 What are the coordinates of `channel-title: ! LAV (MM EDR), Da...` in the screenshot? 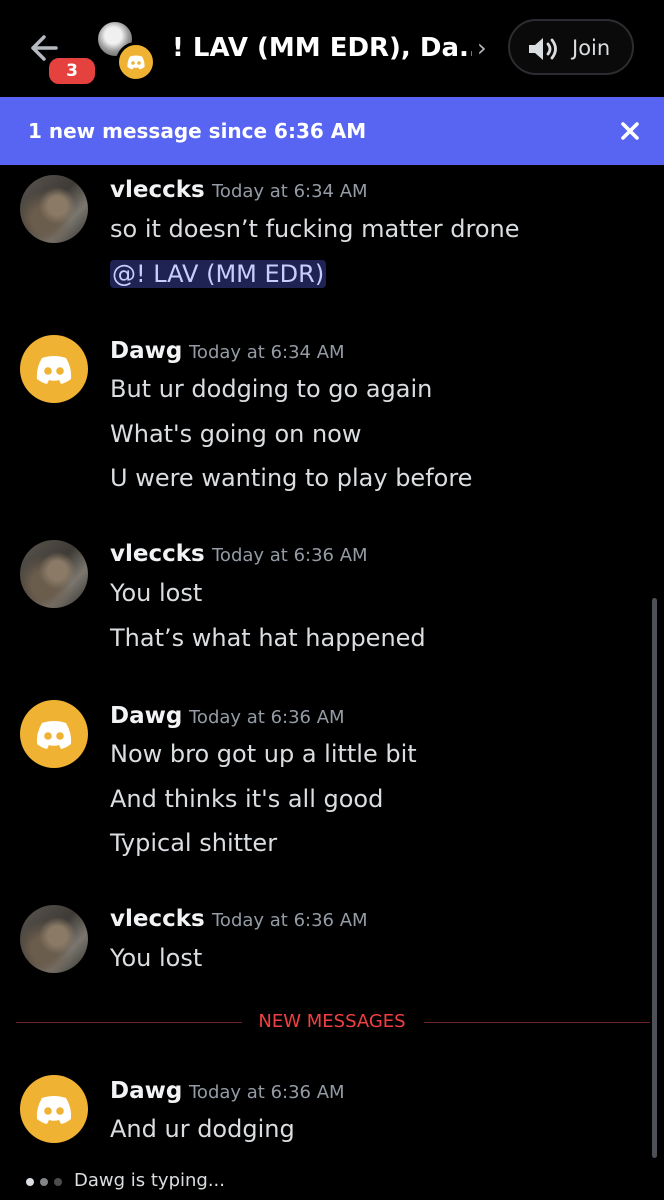 It's located at (322, 48).